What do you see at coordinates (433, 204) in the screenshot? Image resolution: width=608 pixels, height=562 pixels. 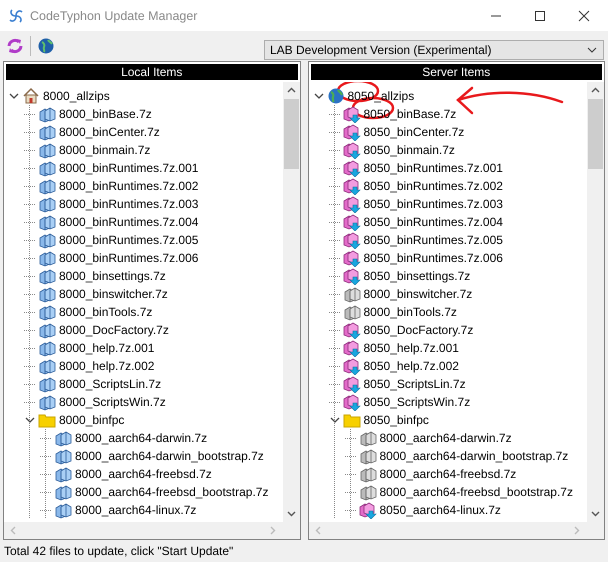 I see `tree-item: 8050_binRuntimes.7z.003` at bounding box center [433, 204].